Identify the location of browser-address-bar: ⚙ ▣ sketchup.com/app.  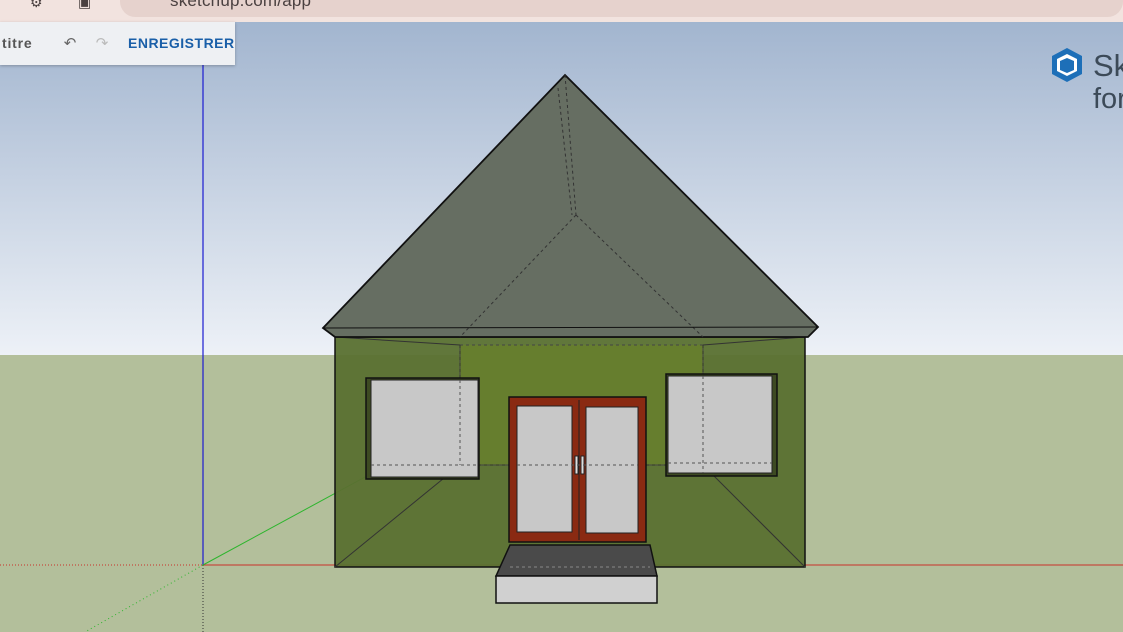
(561, 11).